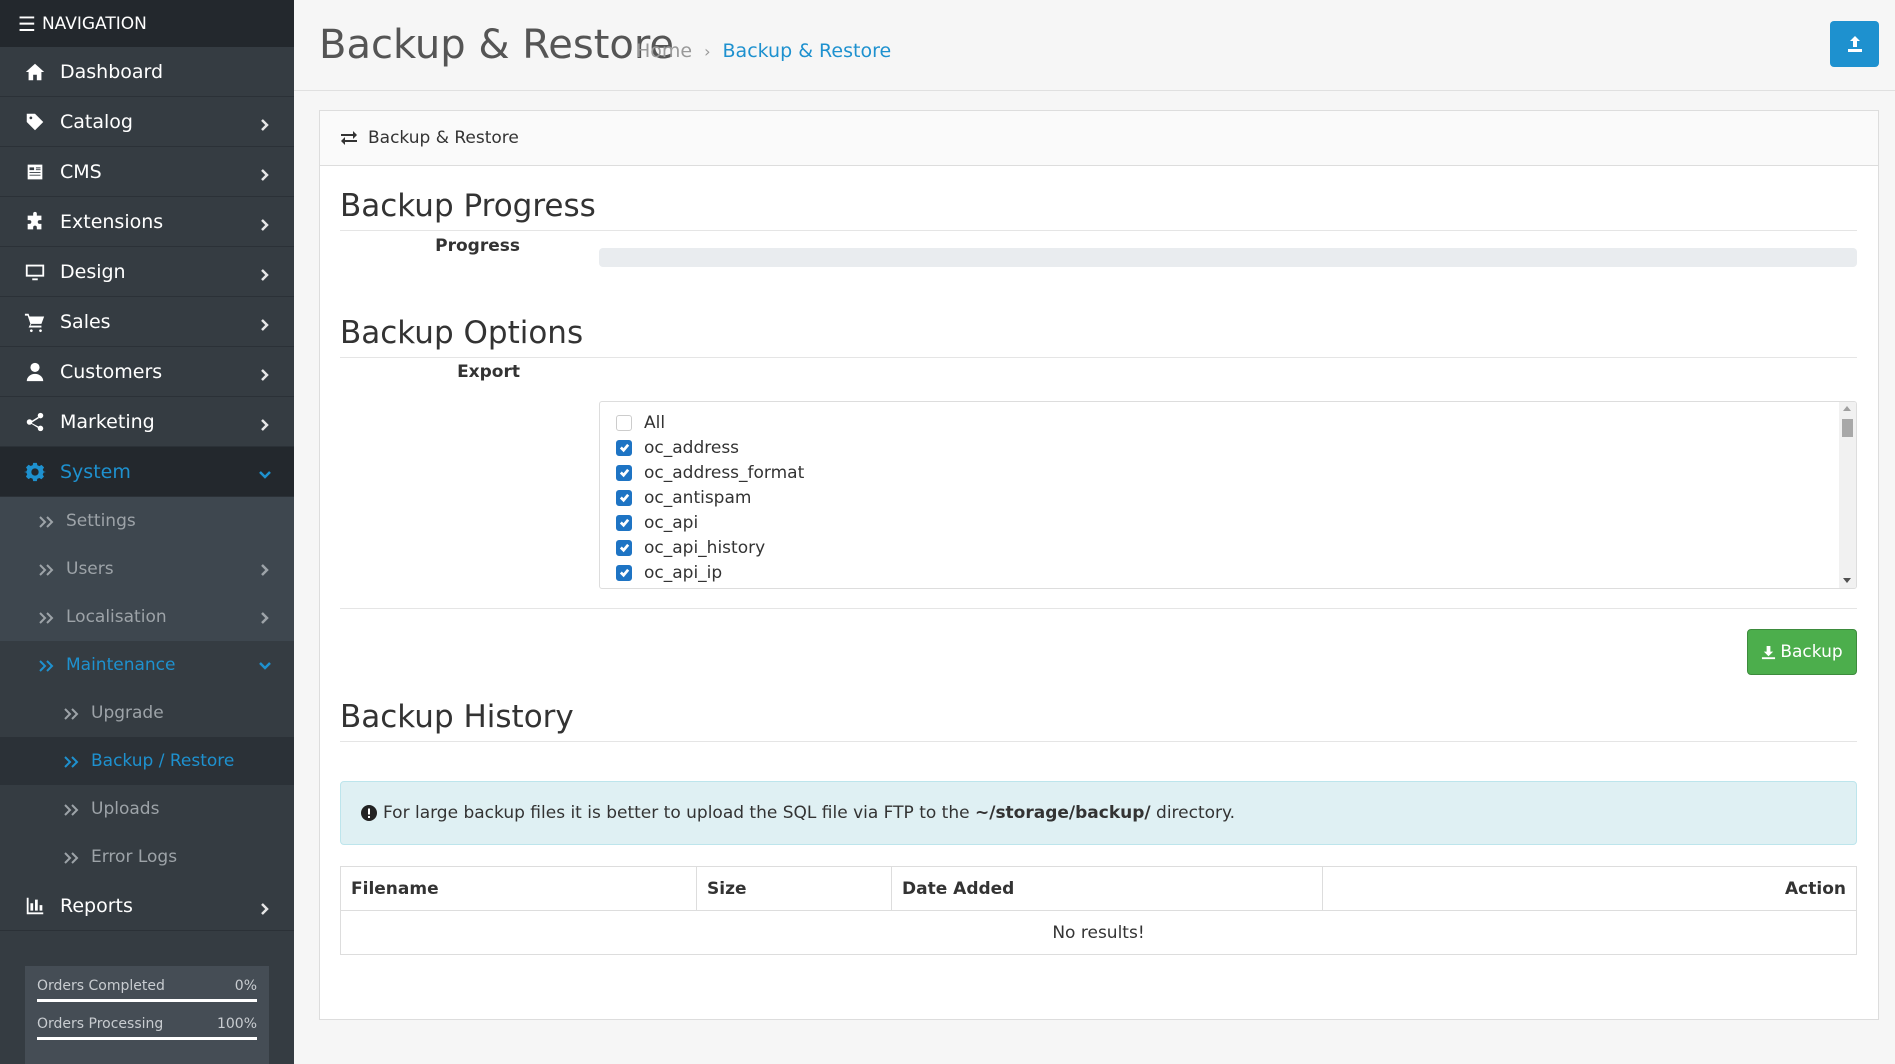 The image size is (1895, 1064). I want to click on sidebar-item-label: Dashboard, so click(112, 71).